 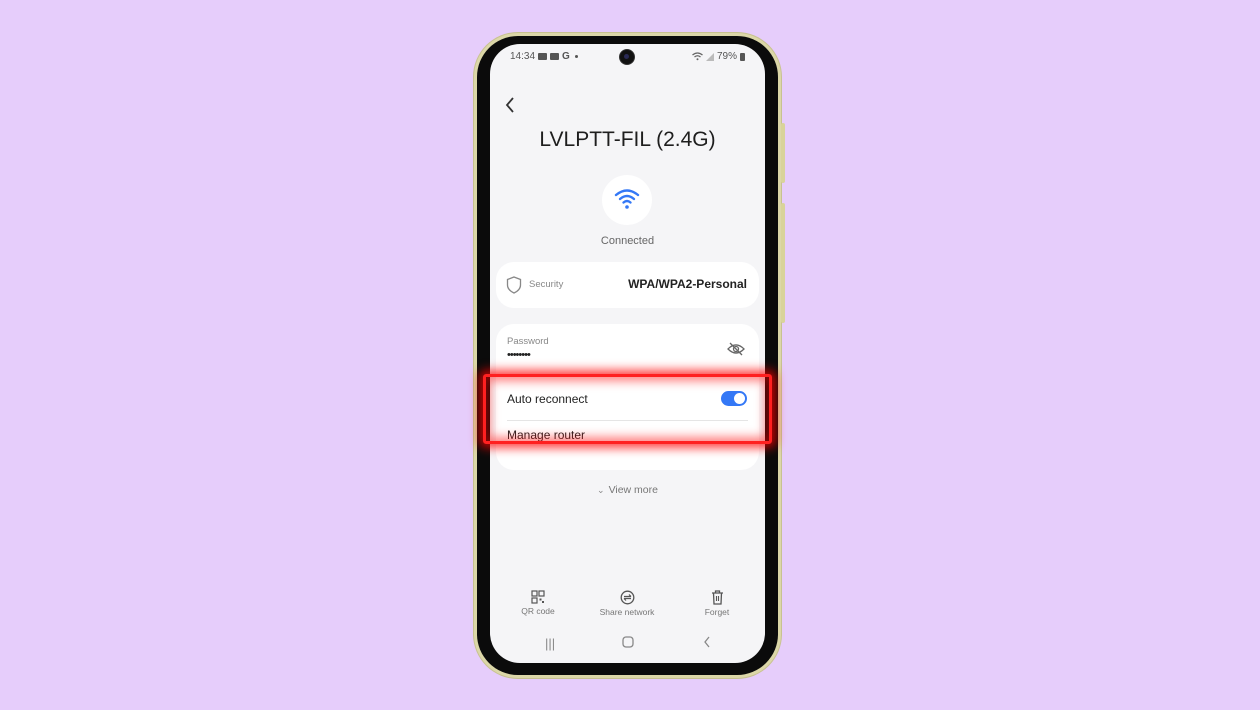 What do you see at coordinates (709, 56) in the screenshot?
I see `signal-icon` at bounding box center [709, 56].